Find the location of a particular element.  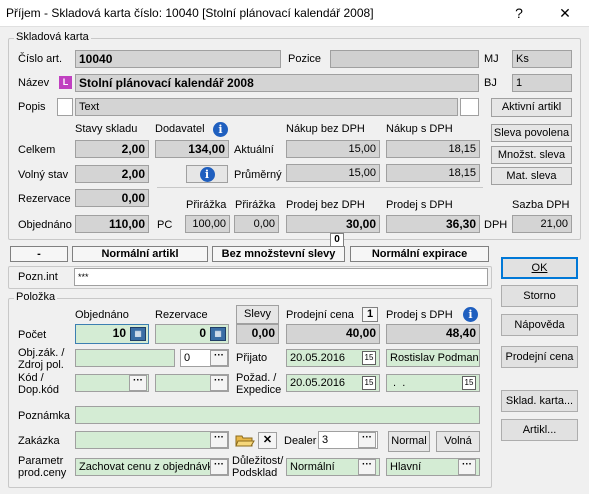

rezervace-label: Rezervace is located at coordinates (44, 199).